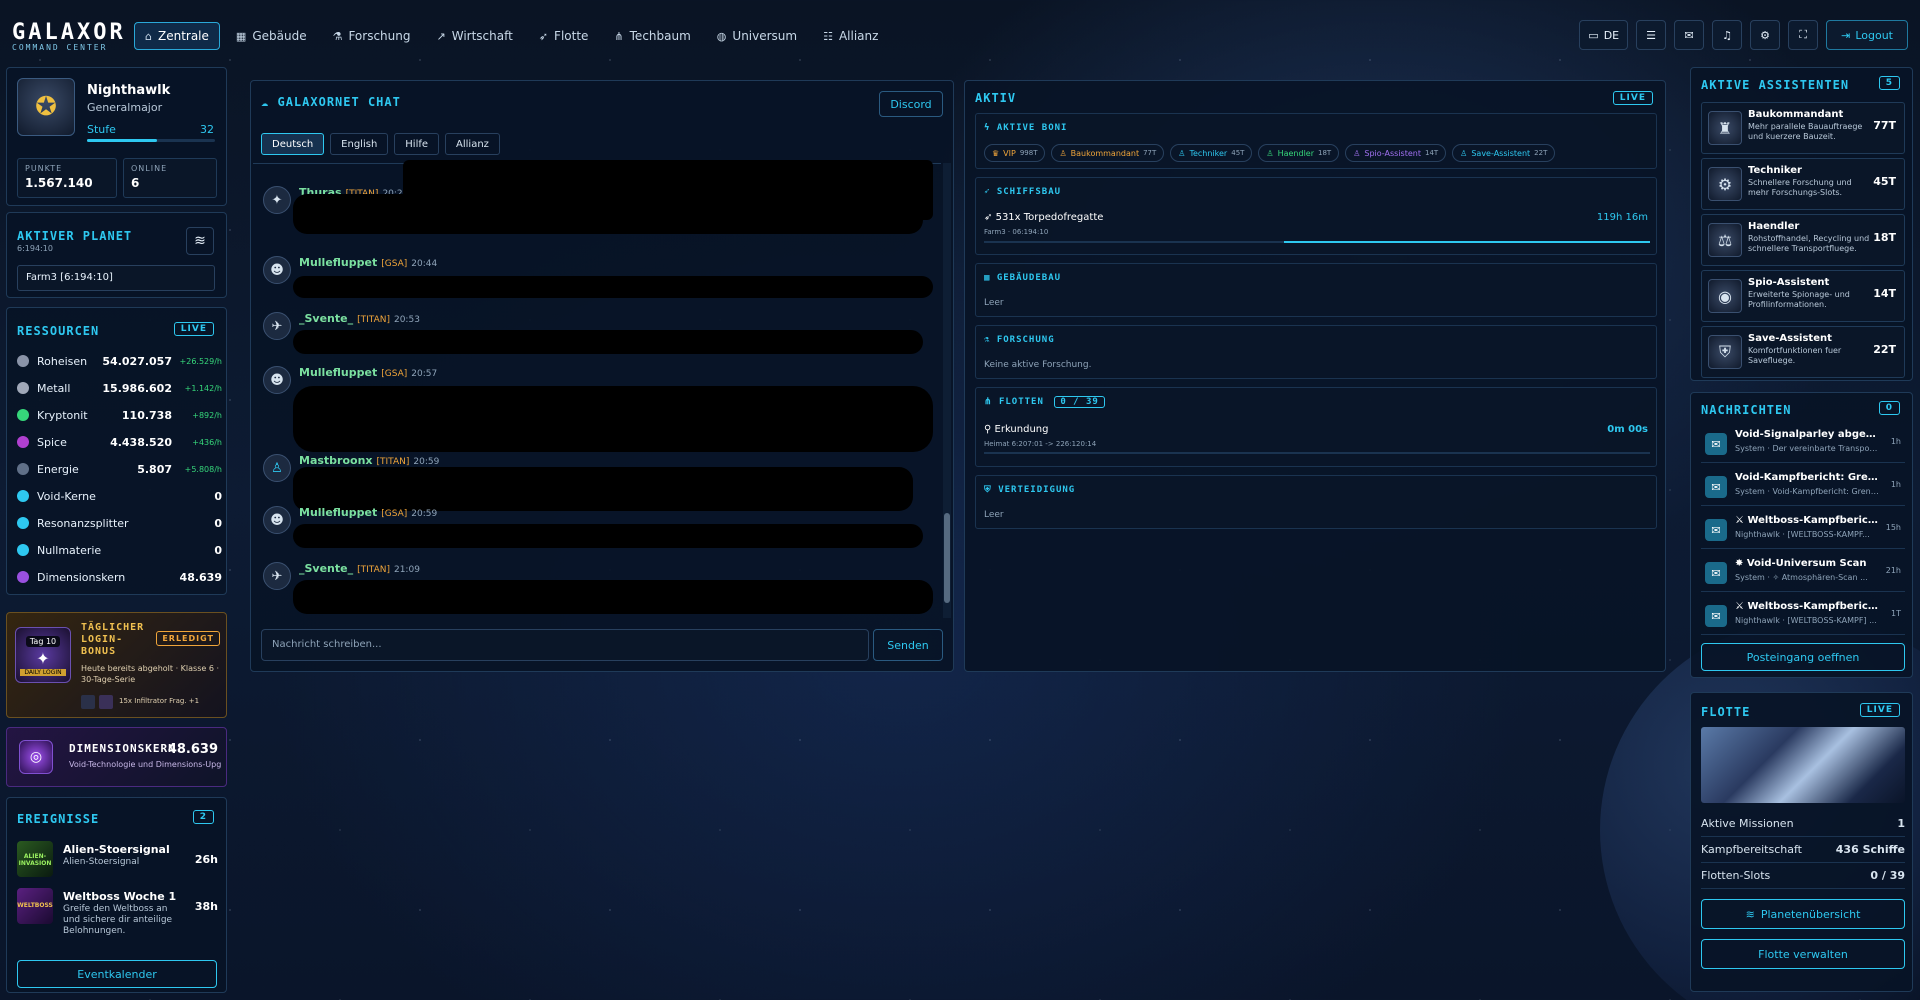  I want to click on logout-button: ⇥ Logout, so click(1867, 35).